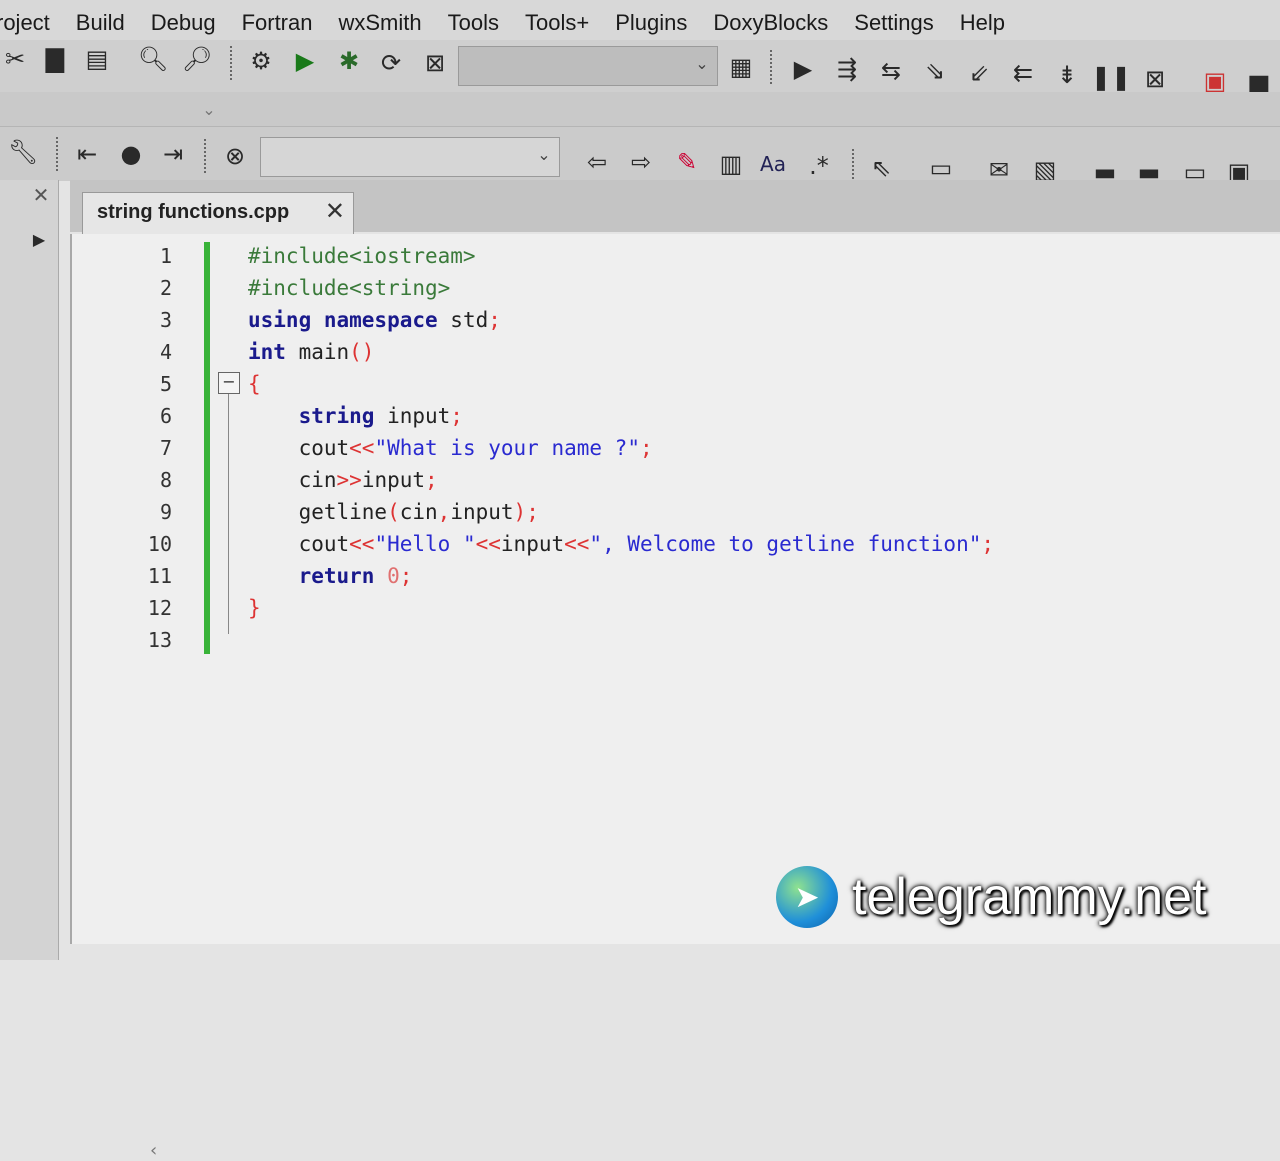 This screenshot has height=1161, width=1280. I want to click on code-token: ", Welcome to getline function", so click(785, 544).